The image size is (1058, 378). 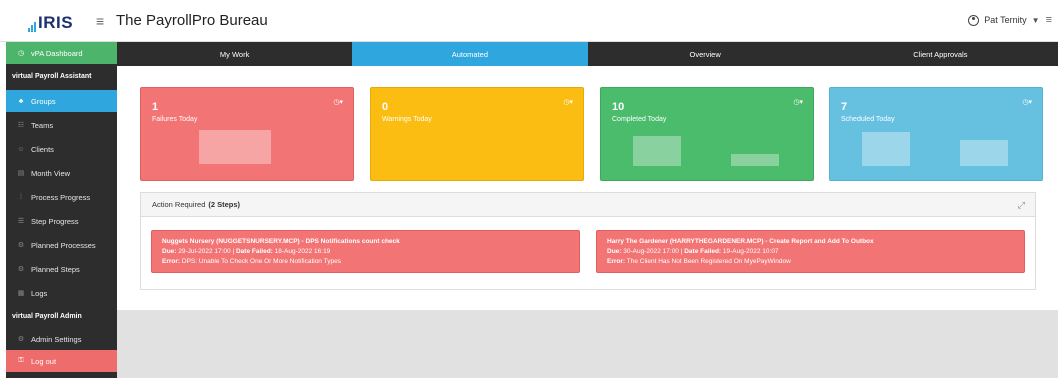 I want to click on sidebar-item-process-progress: ⁞ Process Progress, so click(x=61, y=197).